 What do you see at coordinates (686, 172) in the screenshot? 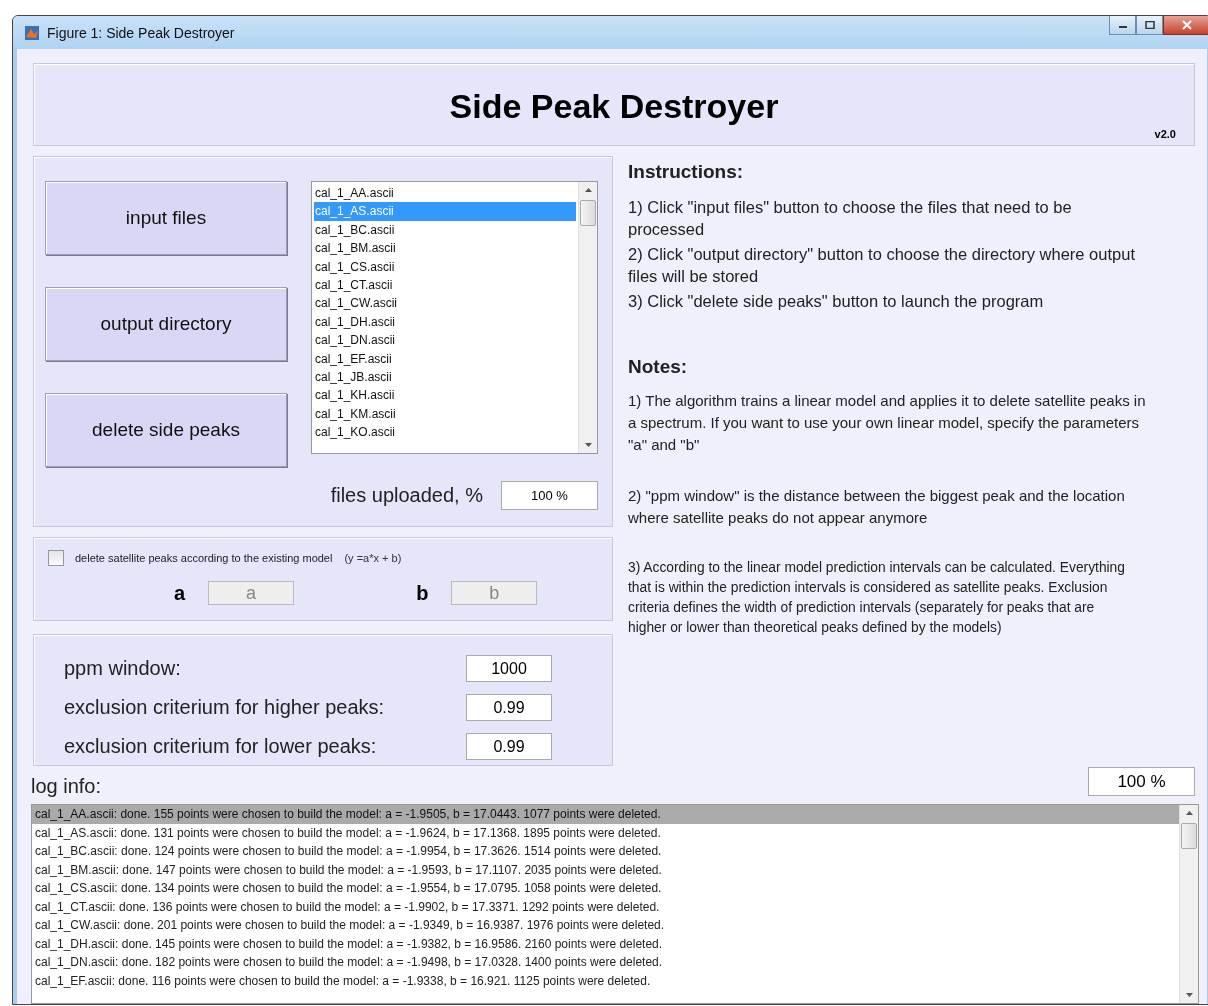
I see `instructions-heading: Instructions:` at bounding box center [686, 172].